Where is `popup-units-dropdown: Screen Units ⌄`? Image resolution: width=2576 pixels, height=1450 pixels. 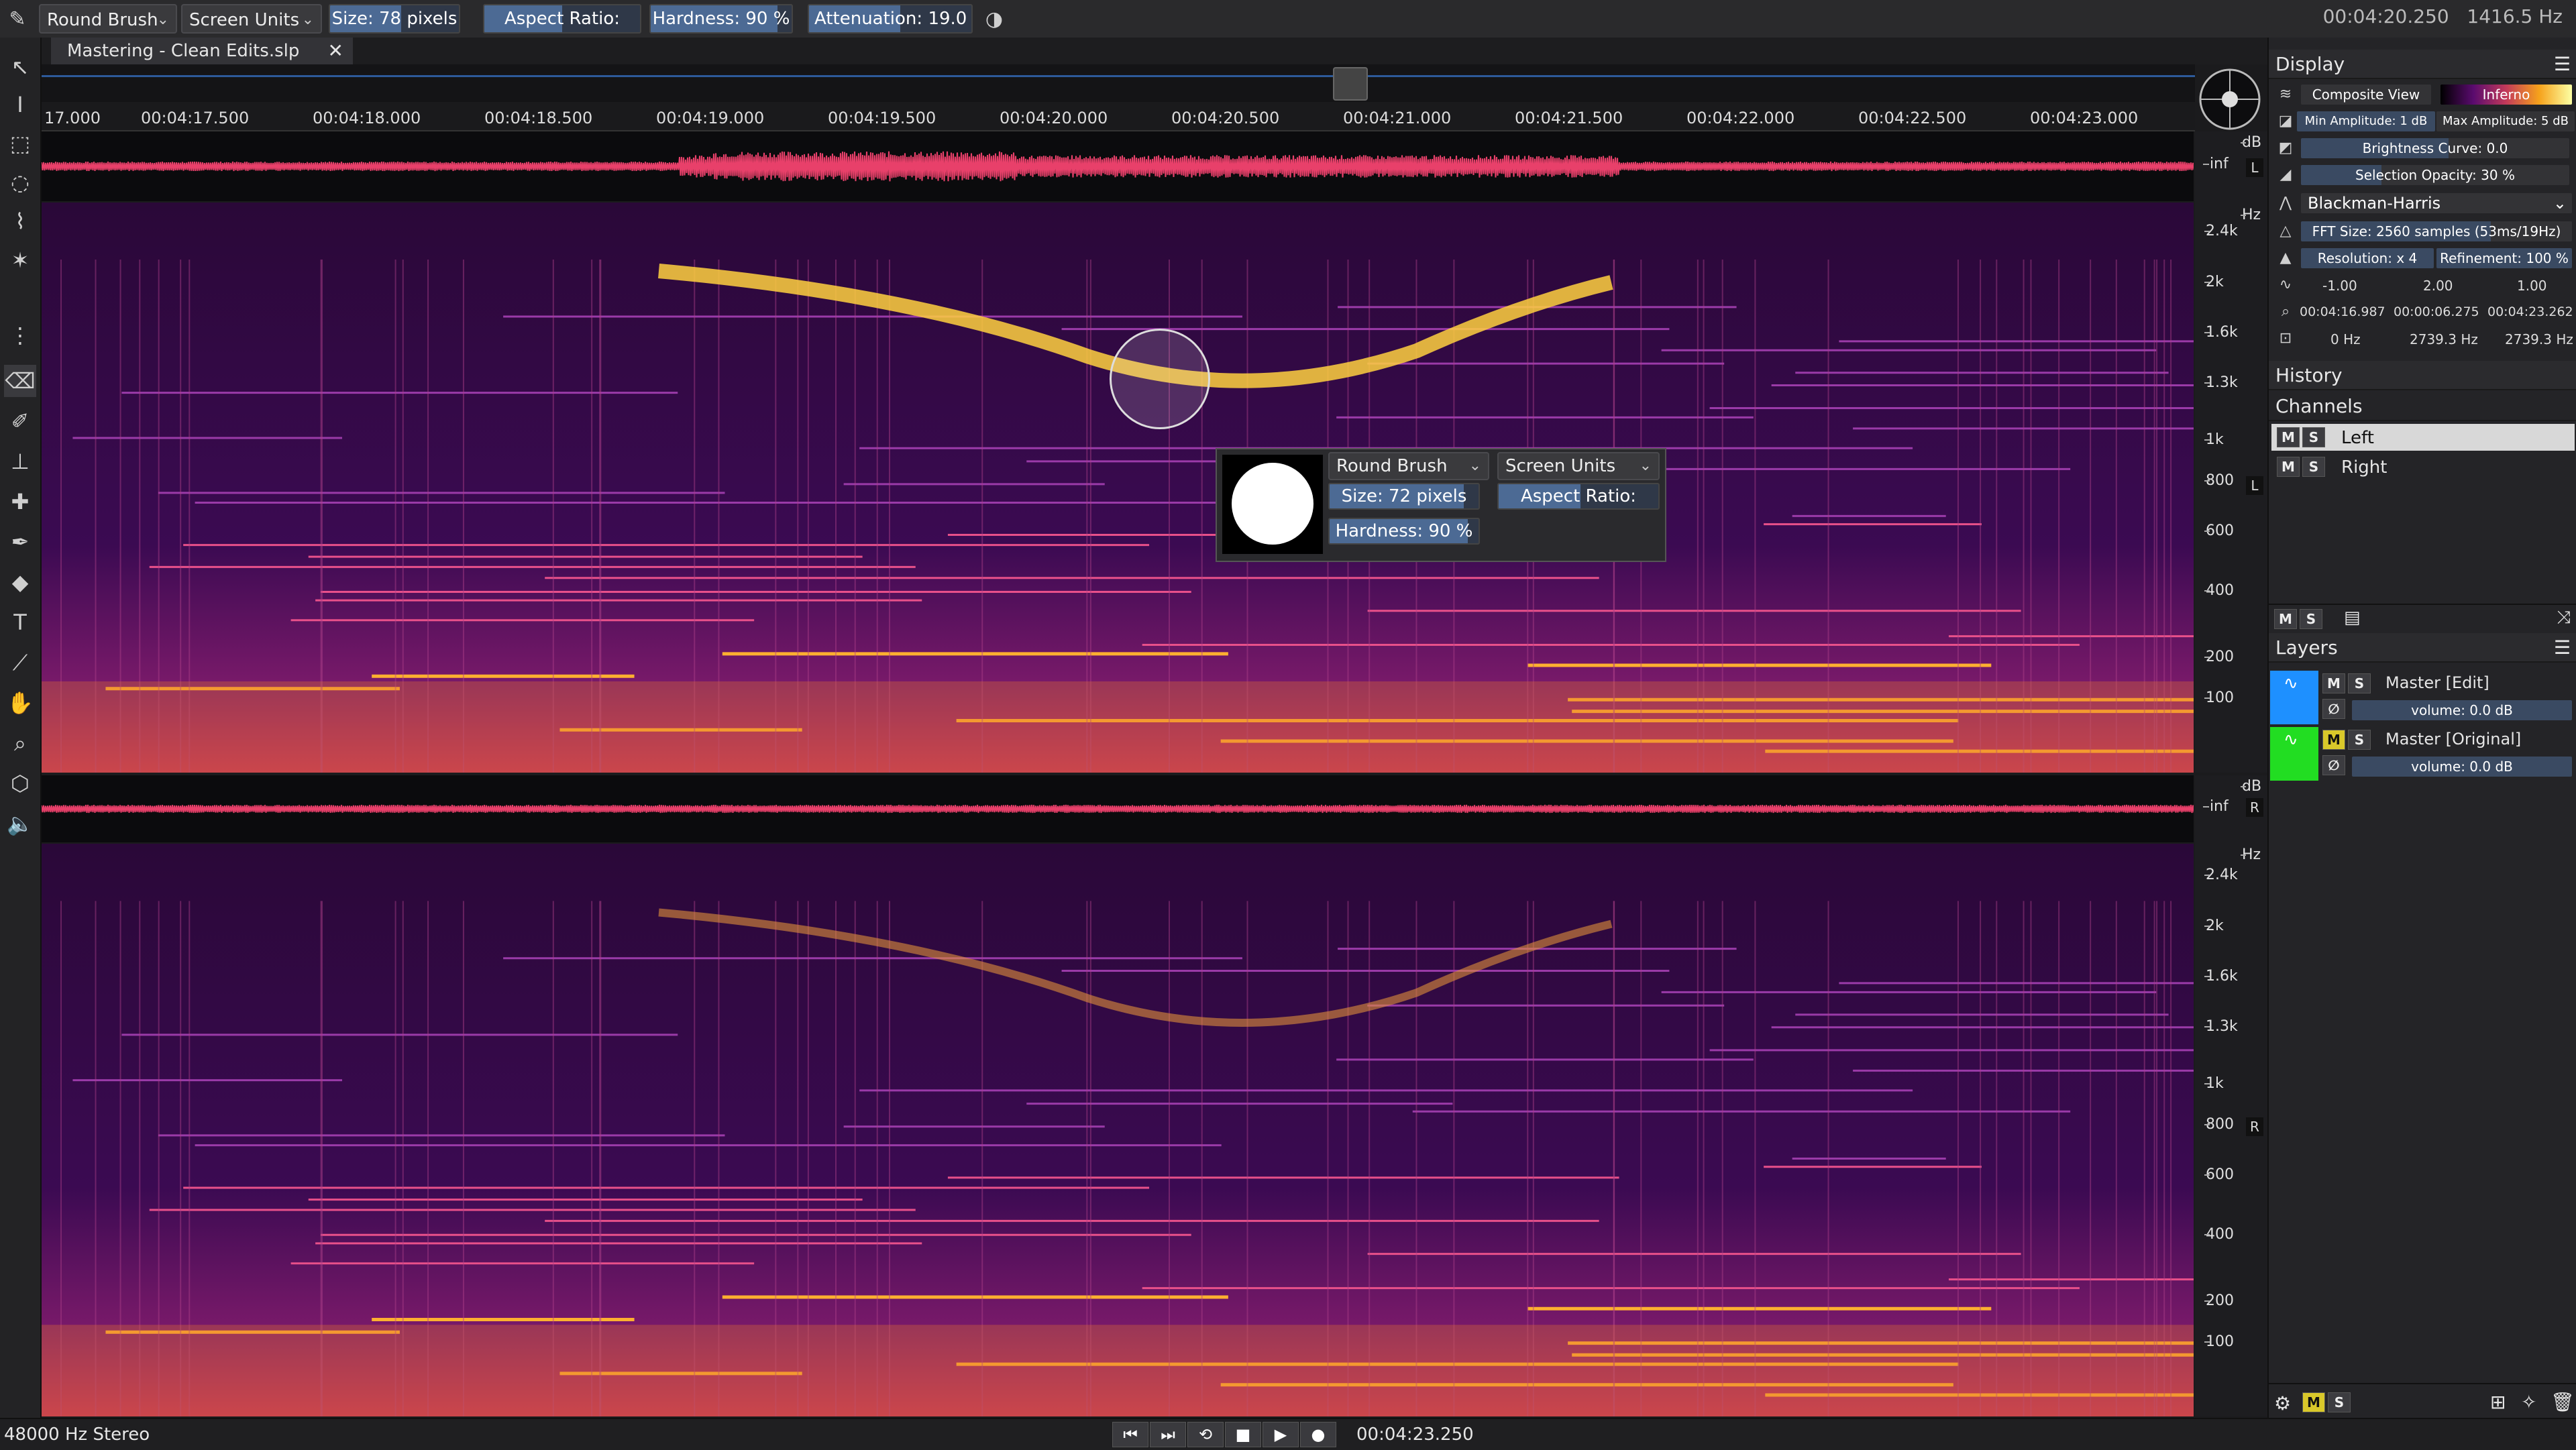 popup-units-dropdown: Screen Units ⌄ is located at coordinates (1578, 466).